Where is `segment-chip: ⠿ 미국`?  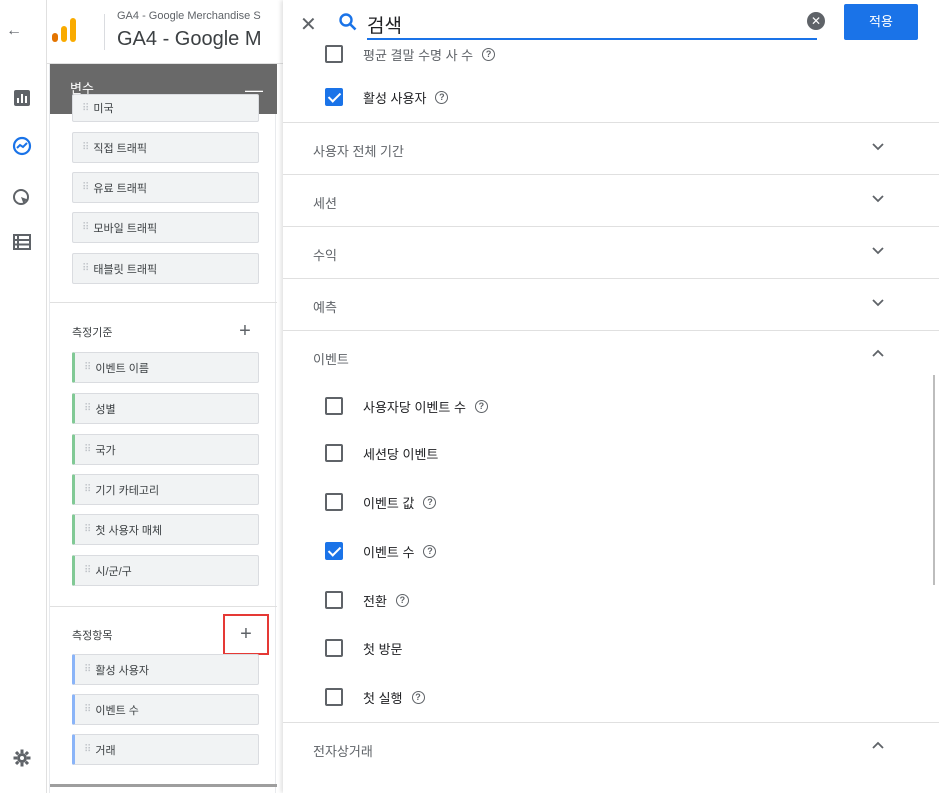
segment-chip: ⠿ 미국 is located at coordinates (165, 108).